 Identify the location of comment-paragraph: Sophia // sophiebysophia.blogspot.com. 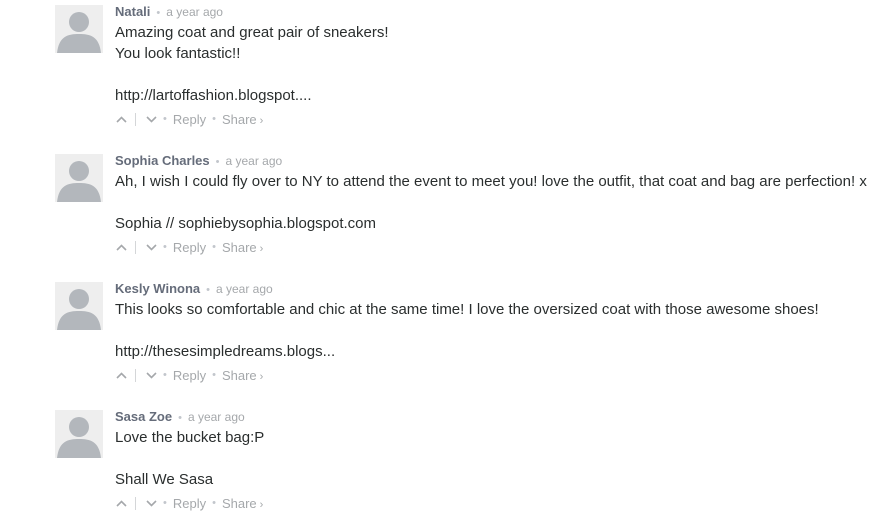
(495, 223).